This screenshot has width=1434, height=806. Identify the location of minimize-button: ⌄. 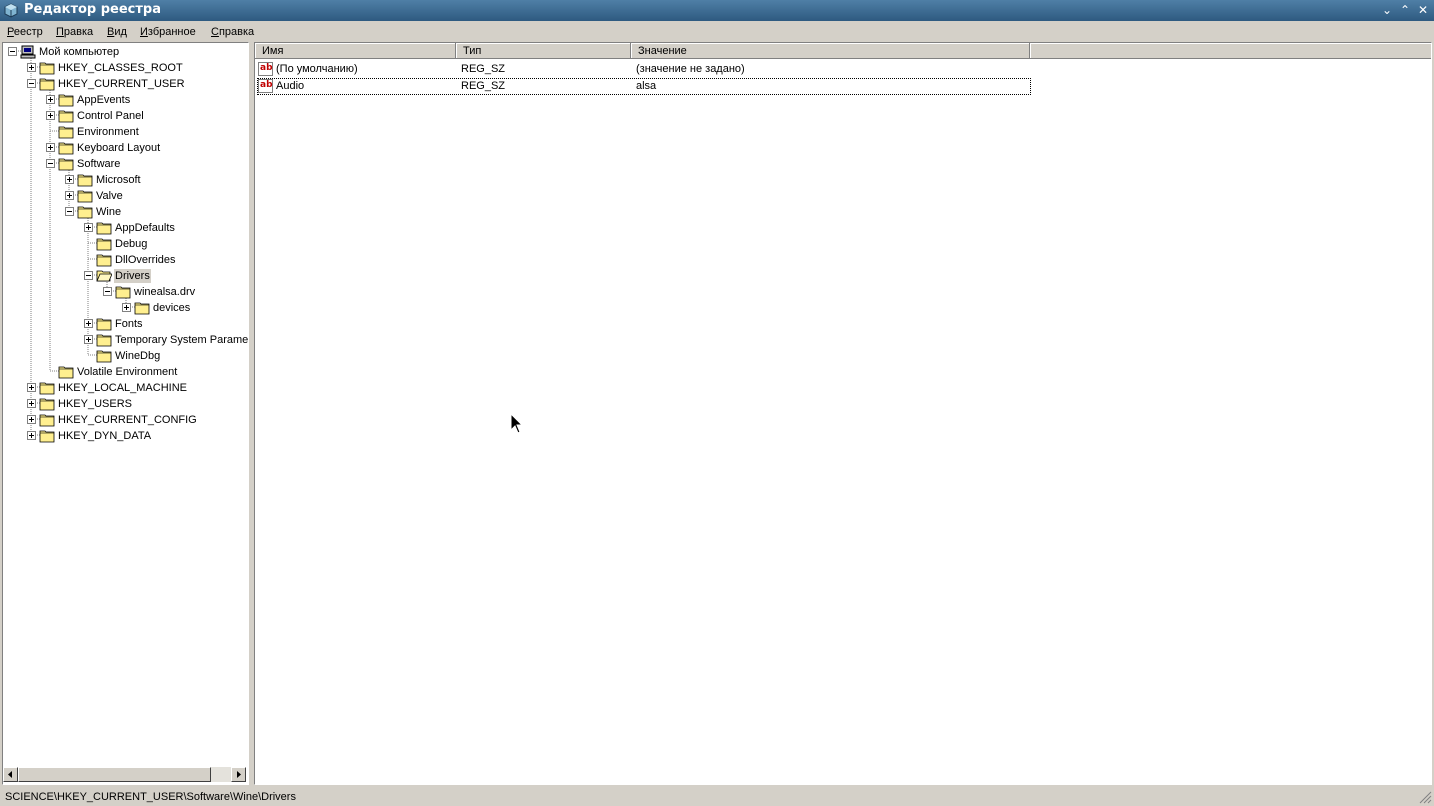
(1387, 10).